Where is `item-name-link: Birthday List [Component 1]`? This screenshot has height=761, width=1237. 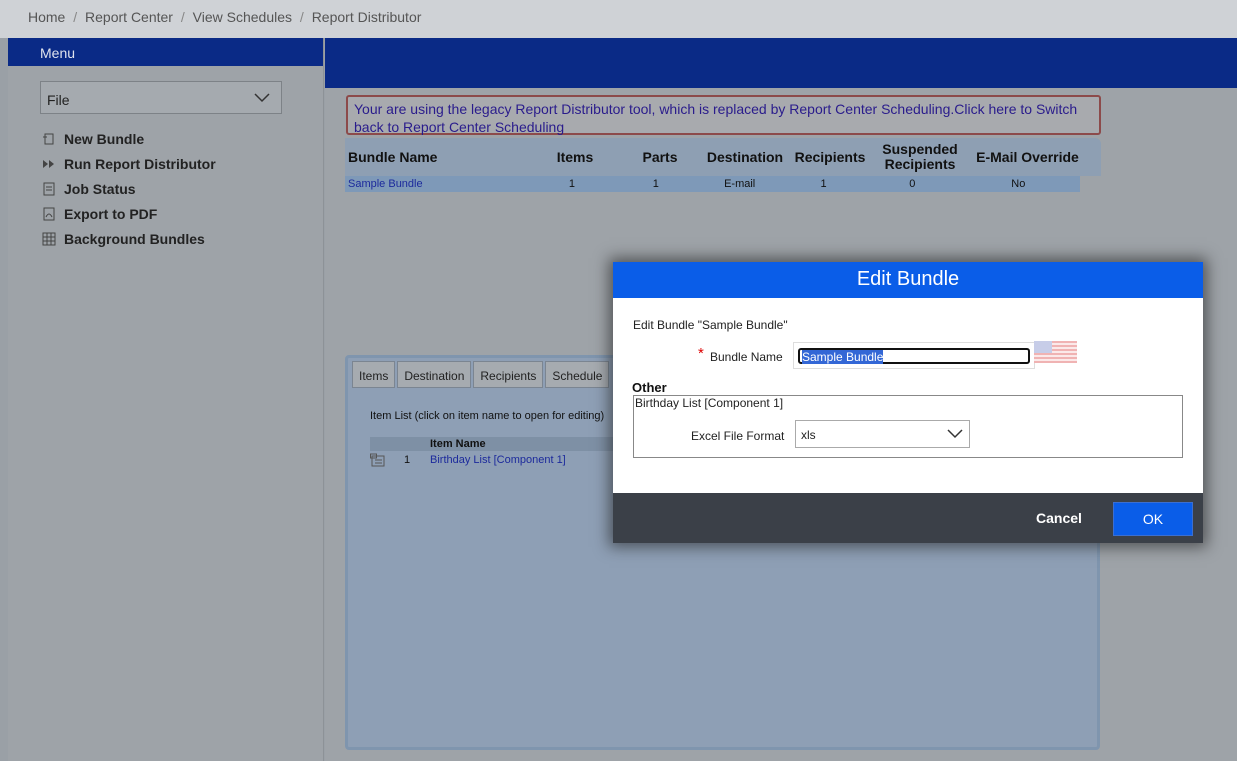
item-name-link: Birthday List [Component 1] is located at coordinates (498, 460).